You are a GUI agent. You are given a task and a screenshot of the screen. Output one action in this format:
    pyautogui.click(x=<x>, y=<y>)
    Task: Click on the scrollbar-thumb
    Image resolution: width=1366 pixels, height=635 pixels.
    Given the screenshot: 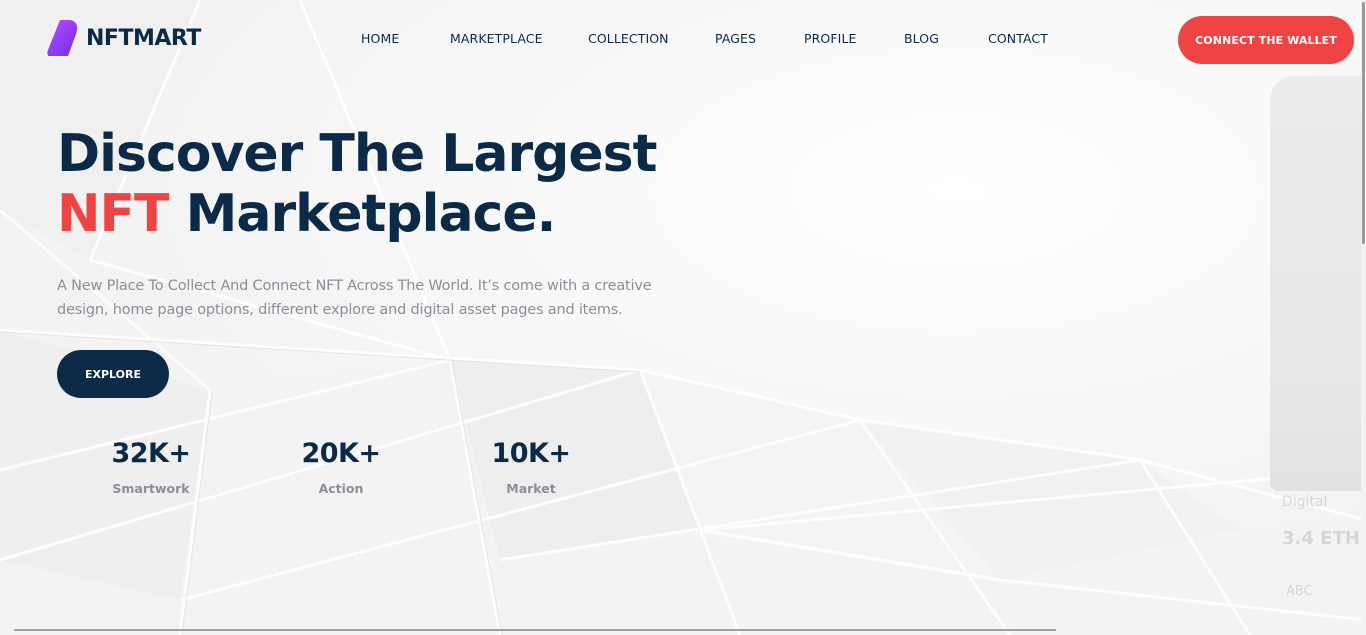 What is the action you would take?
    pyautogui.click(x=1363, y=123)
    